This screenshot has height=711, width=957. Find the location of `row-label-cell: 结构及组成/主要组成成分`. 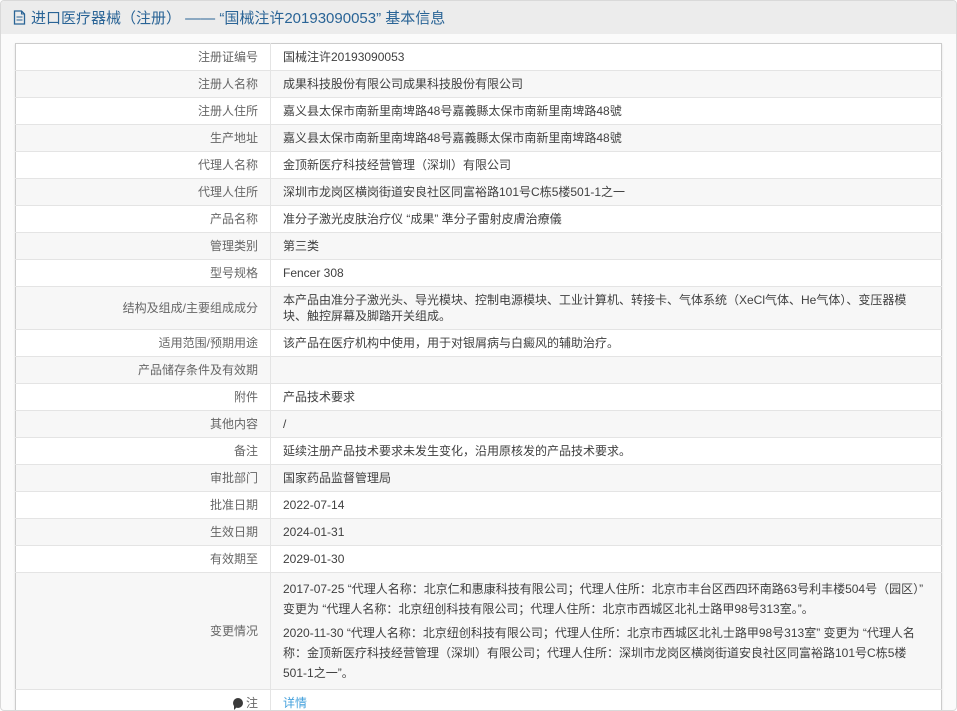

row-label-cell: 结构及组成/主要组成成分 is located at coordinates (143, 308).